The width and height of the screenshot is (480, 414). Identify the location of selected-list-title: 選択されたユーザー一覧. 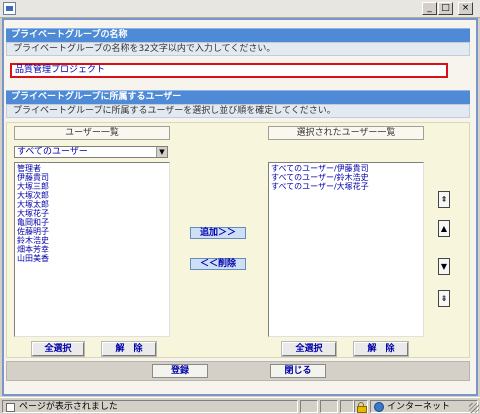
(346, 133).